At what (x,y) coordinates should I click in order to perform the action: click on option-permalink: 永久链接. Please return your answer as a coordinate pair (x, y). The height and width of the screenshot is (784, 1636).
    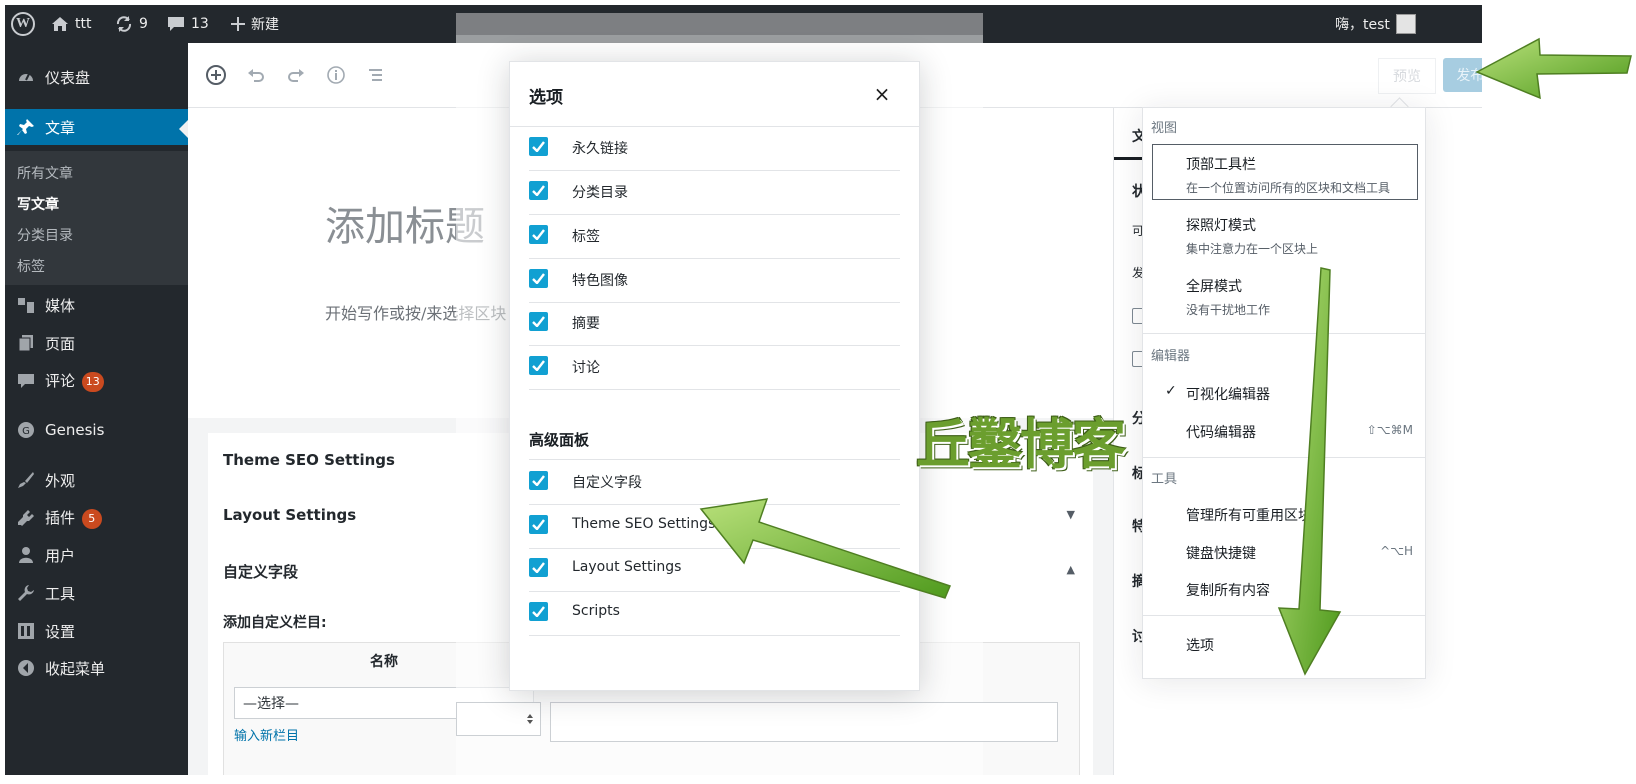
    Looking at the image, I should click on (714, 148).